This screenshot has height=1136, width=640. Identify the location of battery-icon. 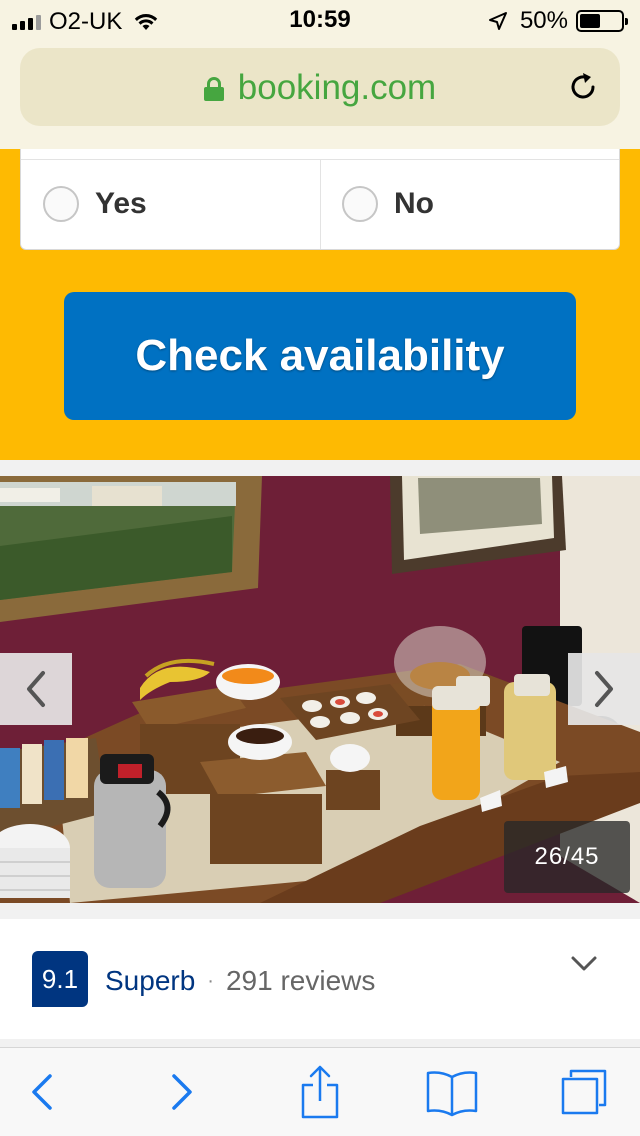
(602, 21).